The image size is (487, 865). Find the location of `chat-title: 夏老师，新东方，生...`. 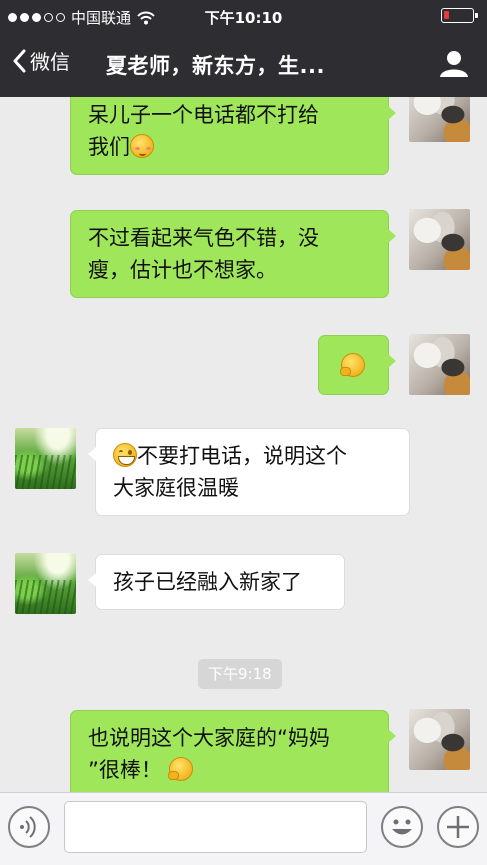

chat-title: 夏老师，新东方，生... is located at coordinates (215, 66).